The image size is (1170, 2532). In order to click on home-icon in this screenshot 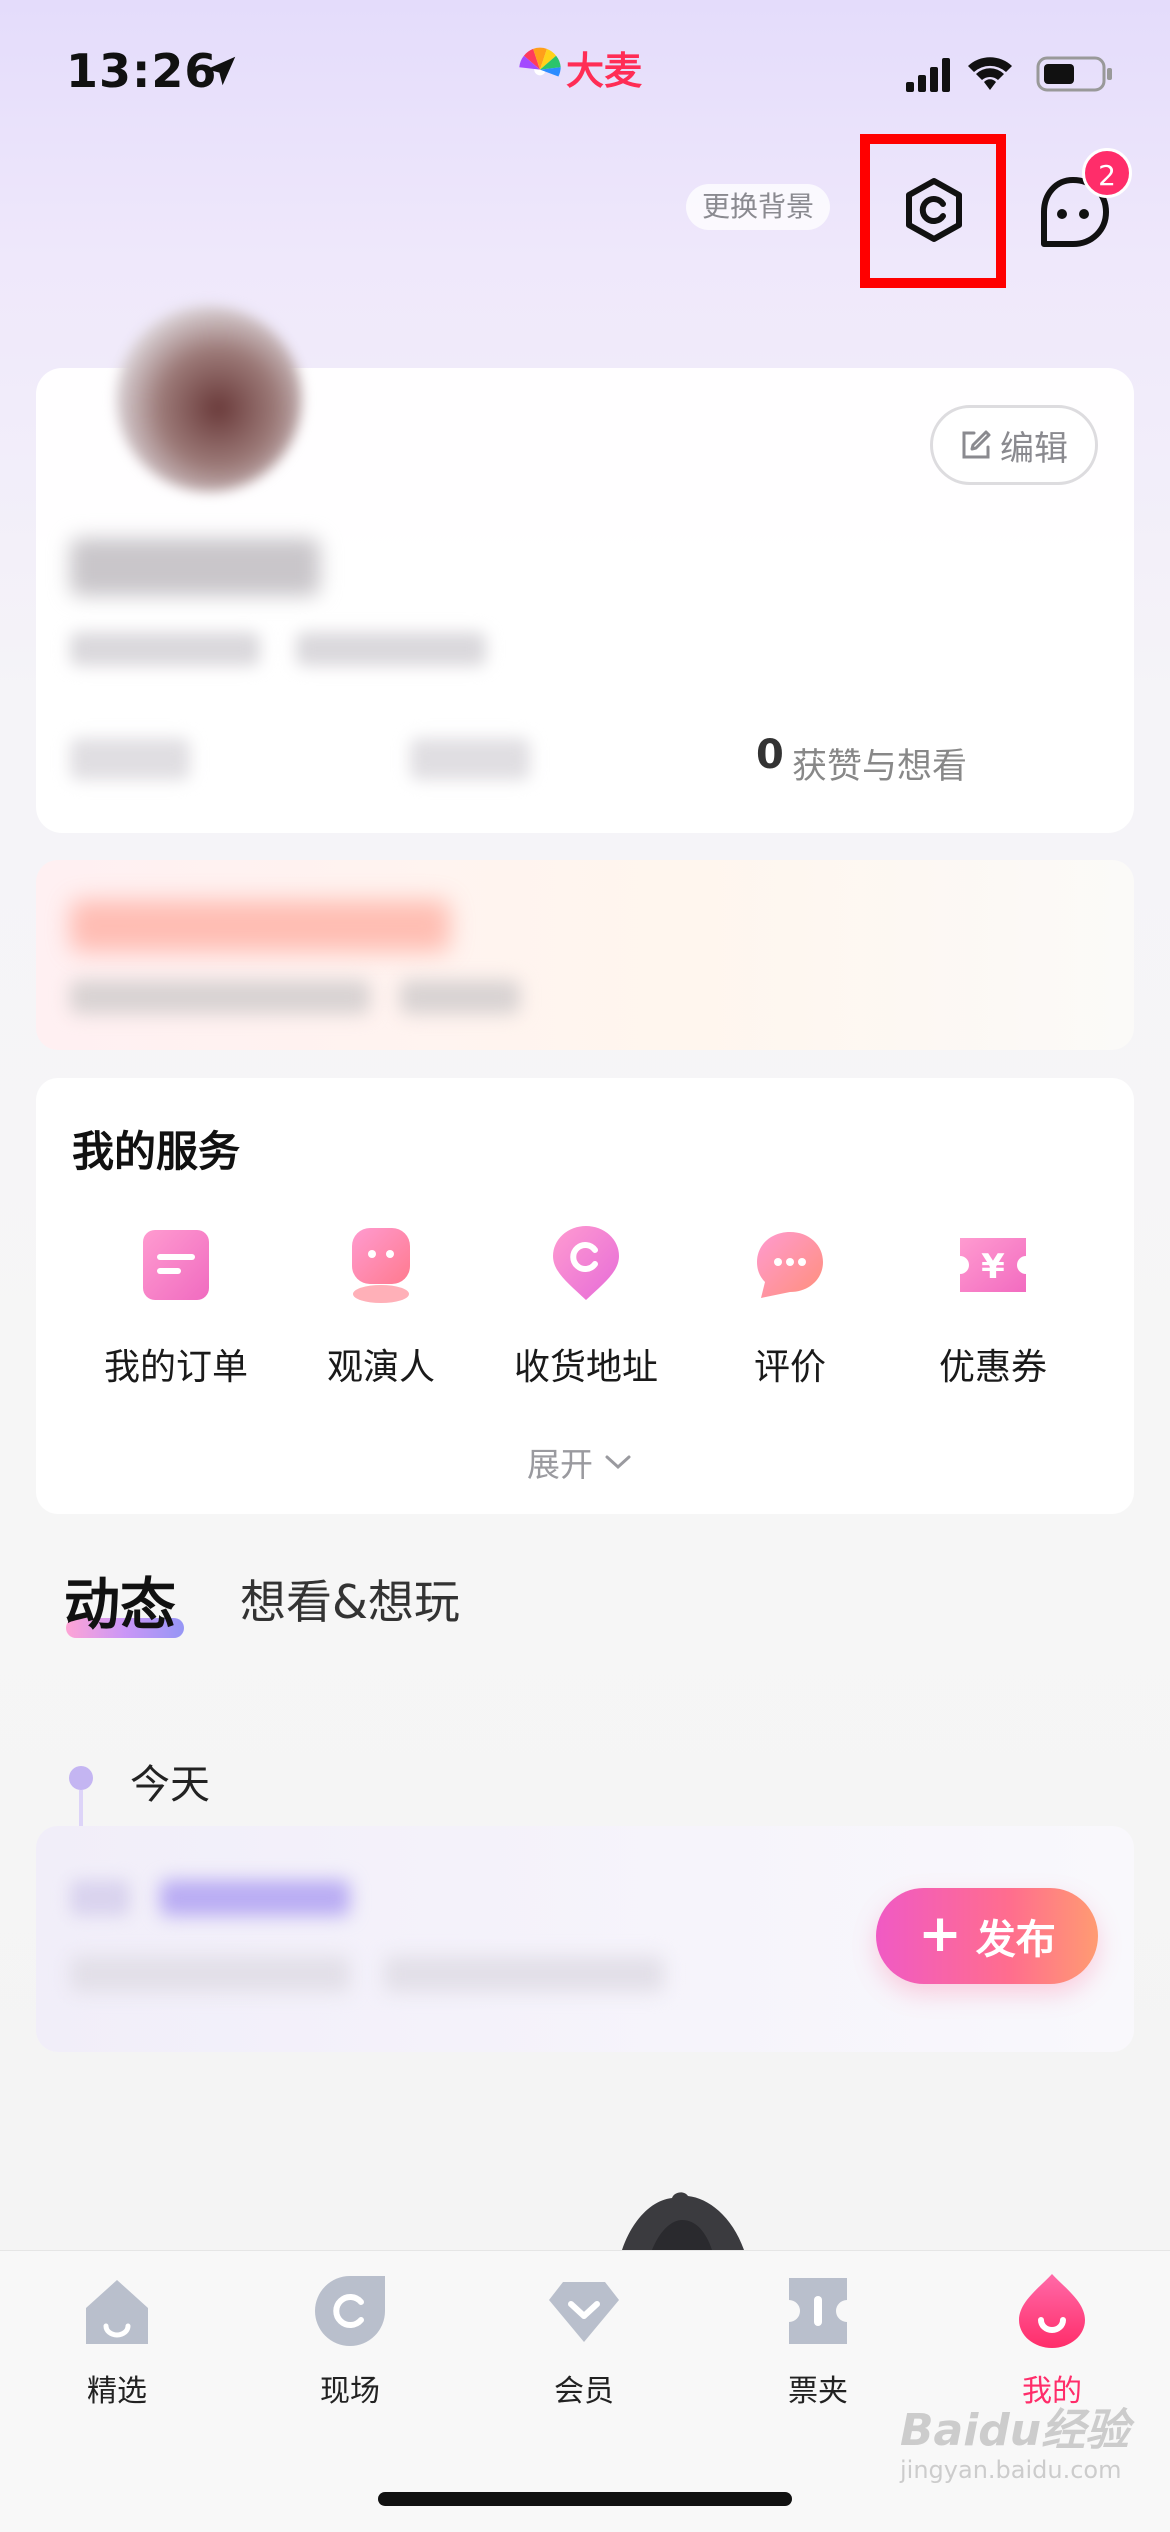, I will do `click(117, 2312)`.